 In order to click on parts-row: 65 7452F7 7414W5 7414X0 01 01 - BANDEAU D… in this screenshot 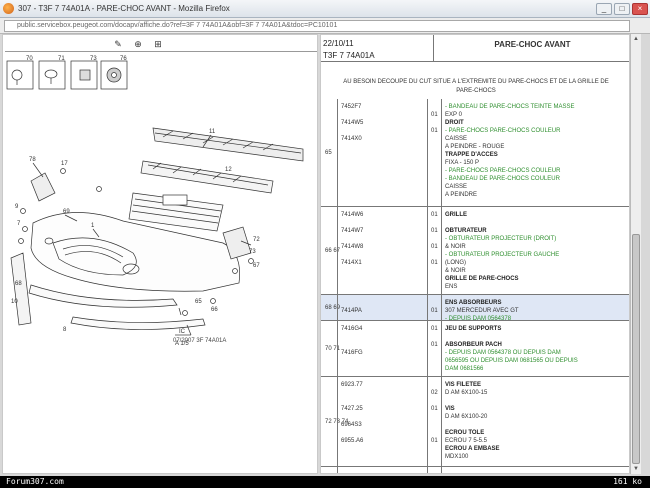, I will do `click(475, 153)`.